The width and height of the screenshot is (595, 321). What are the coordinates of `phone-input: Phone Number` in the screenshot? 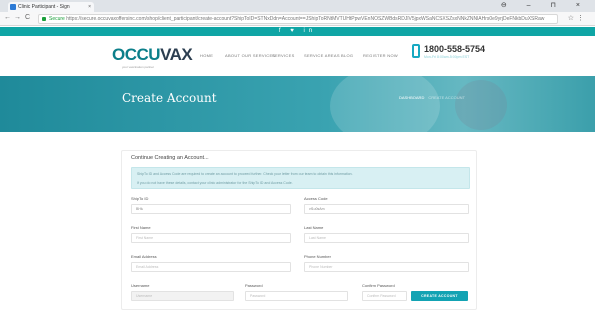 It's located at (386, 267).